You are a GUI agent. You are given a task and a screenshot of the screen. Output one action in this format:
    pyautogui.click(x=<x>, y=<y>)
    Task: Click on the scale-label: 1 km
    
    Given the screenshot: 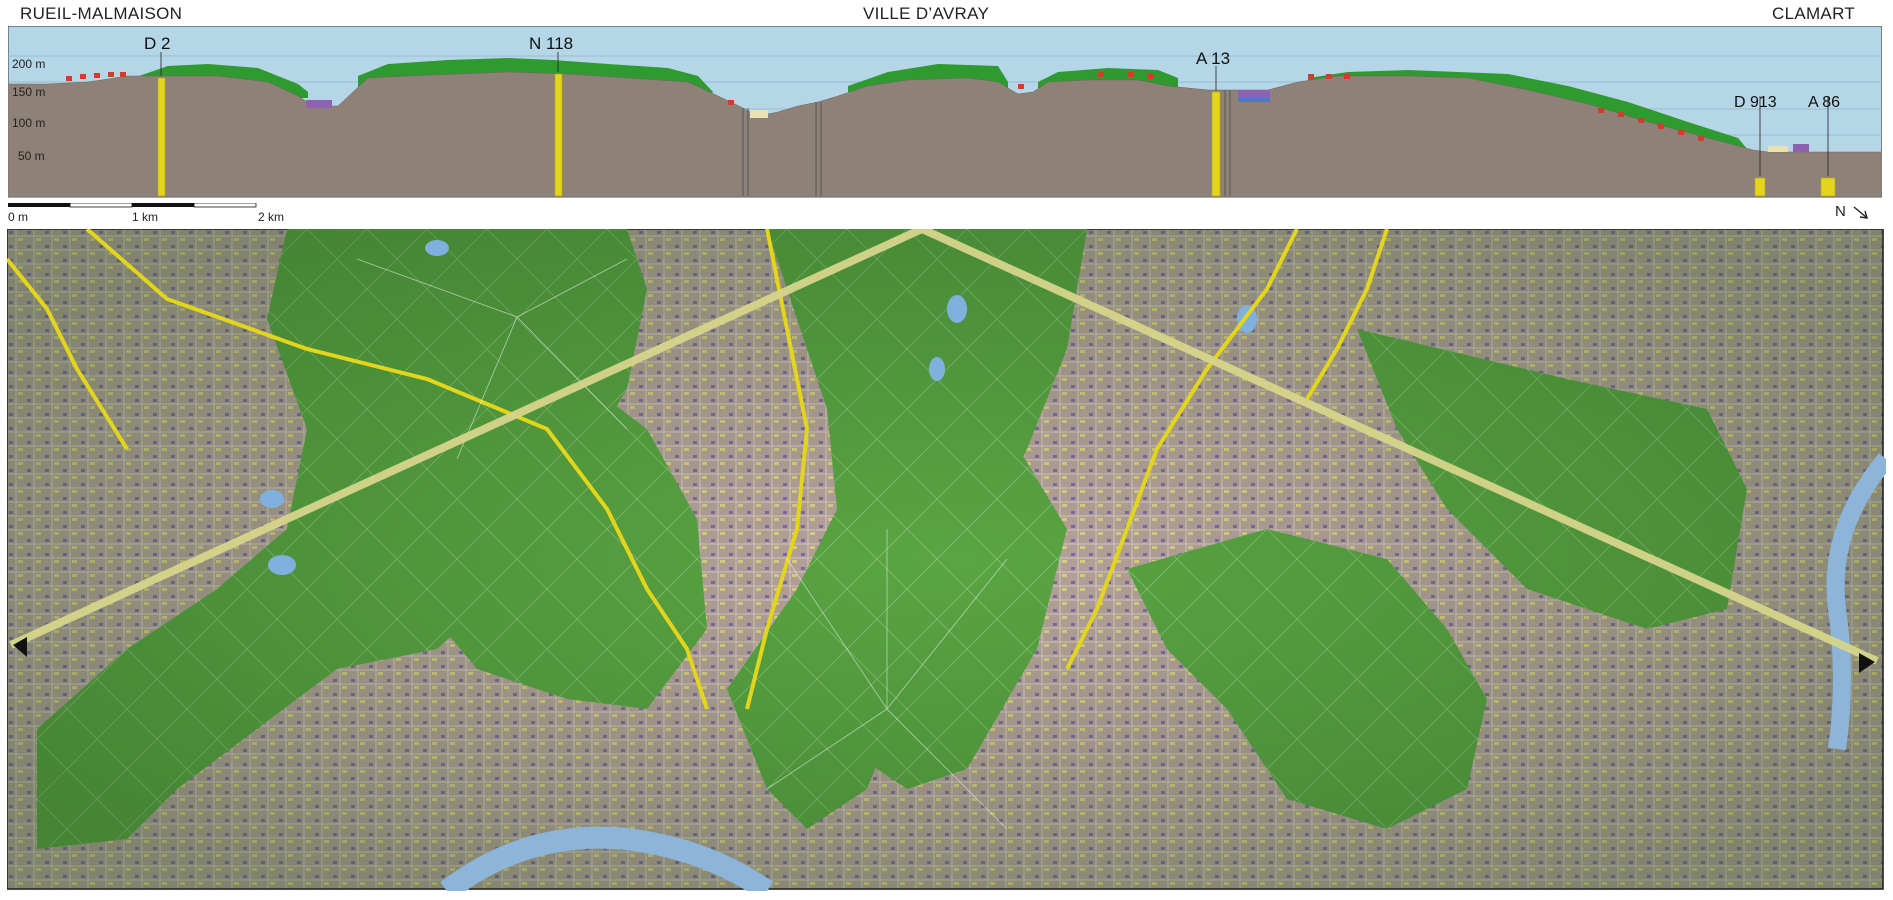 What is the action you would take?
    pyautogui.click(x=145, y=217)
    